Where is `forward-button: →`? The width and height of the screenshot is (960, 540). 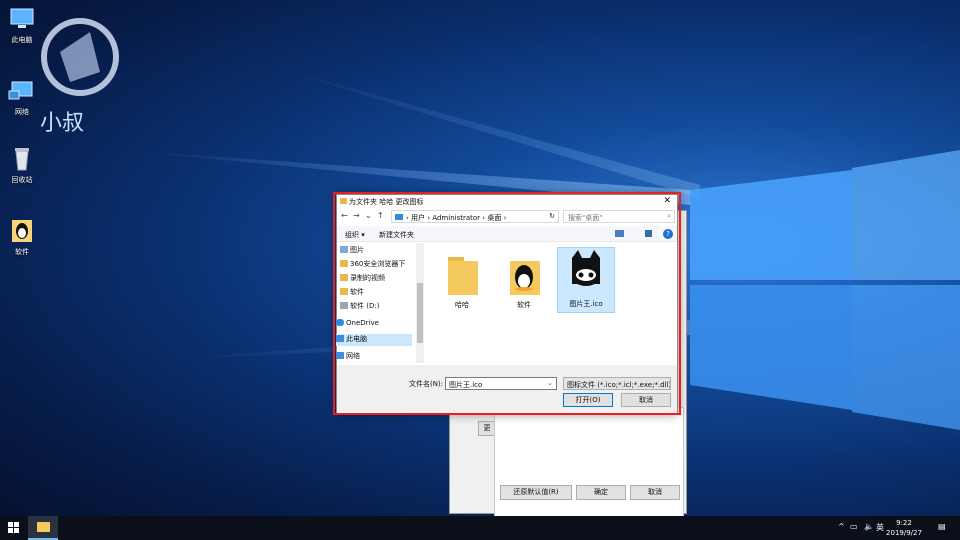
forward-button: → is located at coordinates (356, 215).